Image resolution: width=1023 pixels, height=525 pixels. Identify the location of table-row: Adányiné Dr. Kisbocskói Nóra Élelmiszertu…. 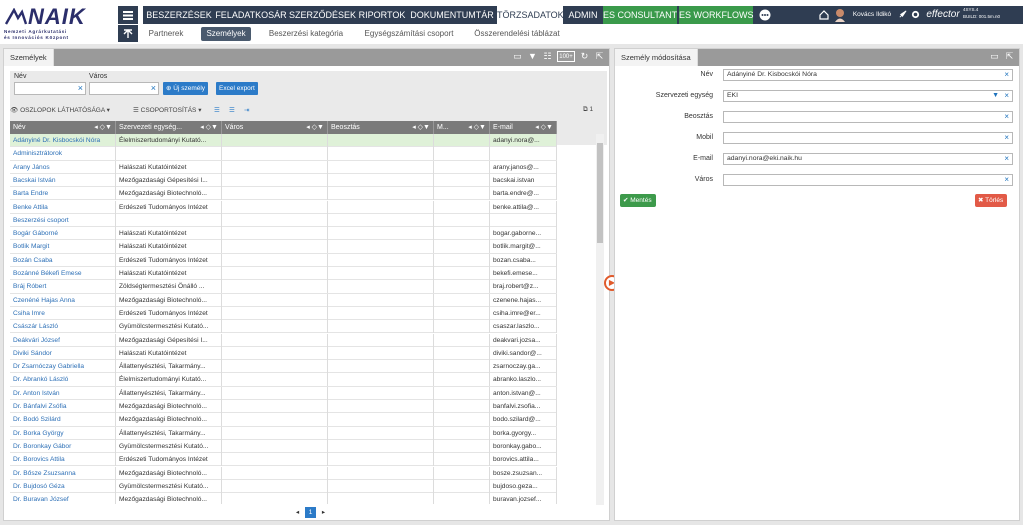
(283, 141).